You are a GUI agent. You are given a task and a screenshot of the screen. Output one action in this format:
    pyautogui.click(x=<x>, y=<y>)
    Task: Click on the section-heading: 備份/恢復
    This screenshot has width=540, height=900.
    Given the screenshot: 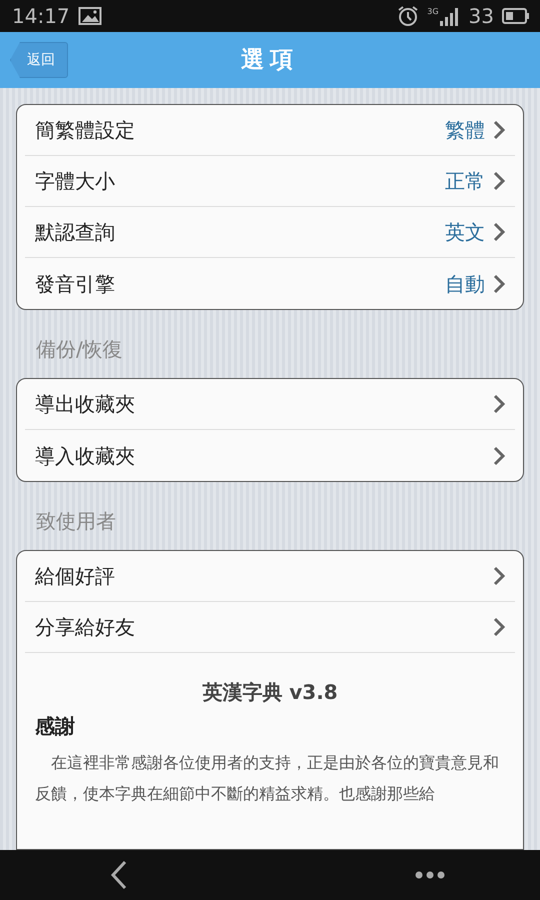 What is the action you would take?
    pyautogui.click(x=79, y=349)
    